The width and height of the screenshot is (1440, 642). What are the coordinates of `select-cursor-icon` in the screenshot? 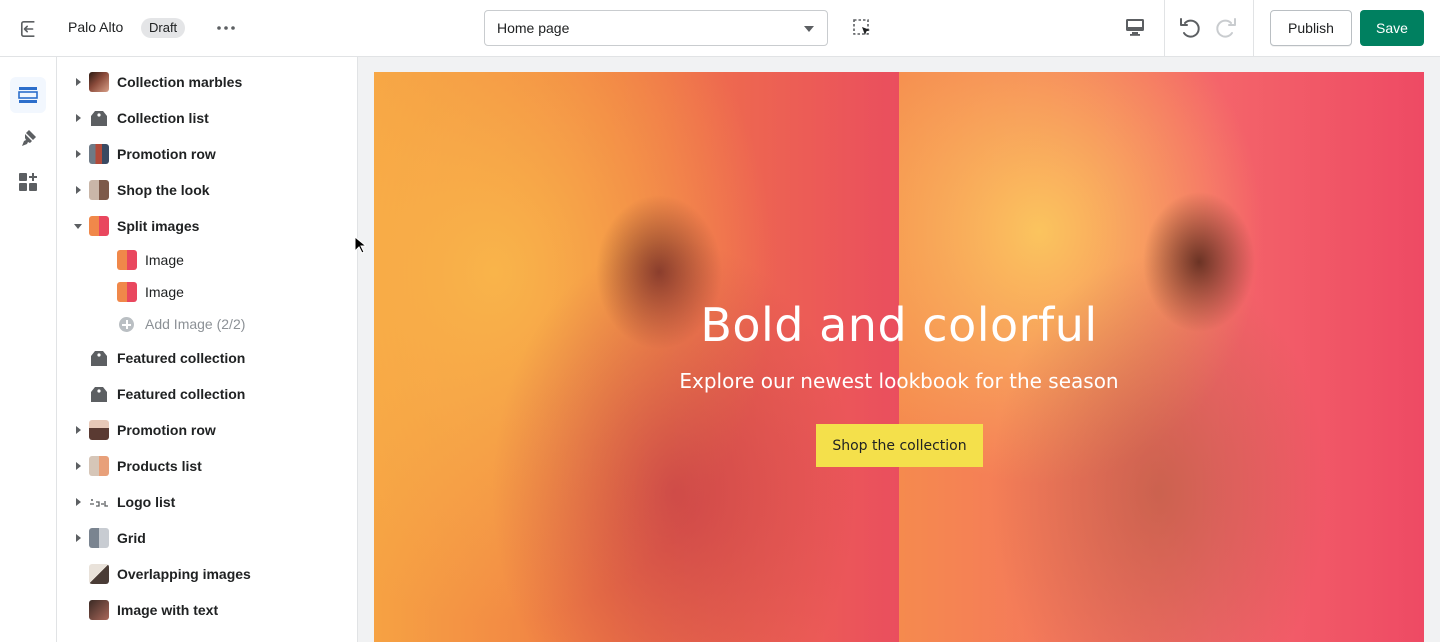 It's located at (861, 27).